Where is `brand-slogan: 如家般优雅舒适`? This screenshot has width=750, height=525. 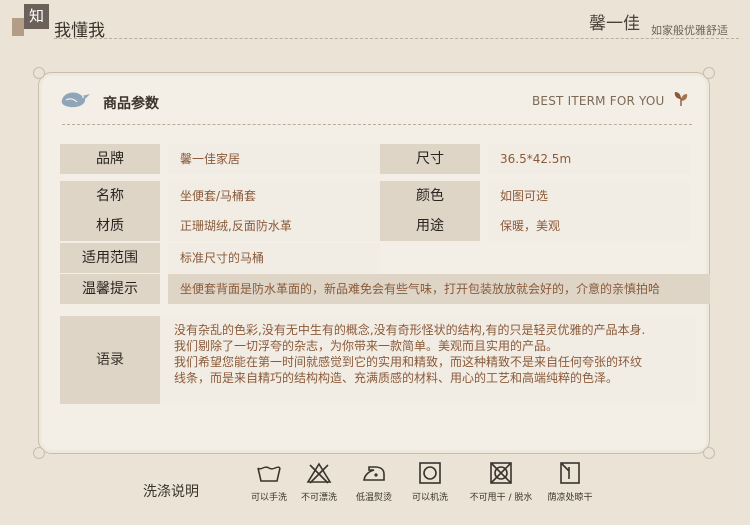
brand-slogan: 如家般优雅舒适 is located at coordinates (689, 30).